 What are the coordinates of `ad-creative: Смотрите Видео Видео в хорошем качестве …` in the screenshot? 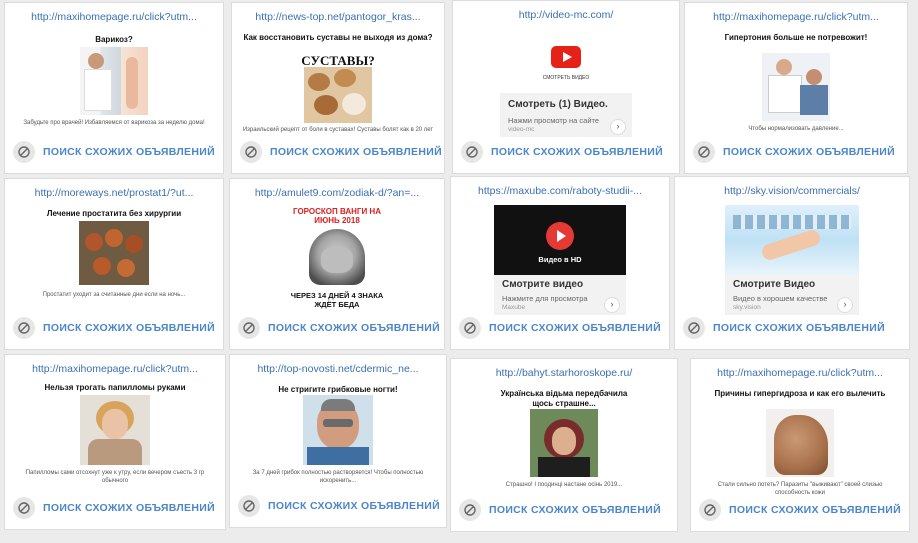 It's located at (792, 258).